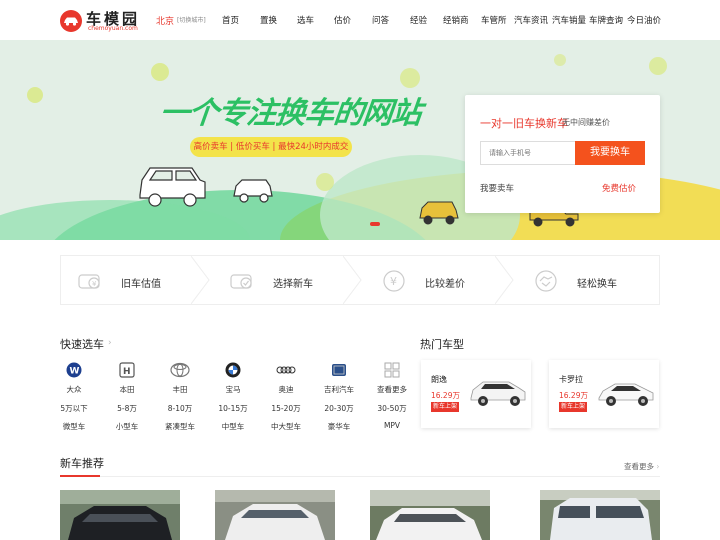 The height and width of the screenshot is (540, 720). What do you see at coordinates (233, 426) in the screenshot?
I see `car-type-filter: 中型车` at bounding box center [233, 426].